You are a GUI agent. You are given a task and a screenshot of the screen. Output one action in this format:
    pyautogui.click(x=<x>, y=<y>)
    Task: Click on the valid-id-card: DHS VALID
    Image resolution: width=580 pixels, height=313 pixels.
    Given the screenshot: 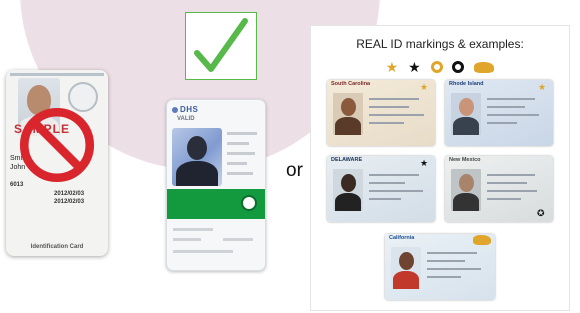 What is the action you would take?
    pyautogui.click(x=216, y=185)
    